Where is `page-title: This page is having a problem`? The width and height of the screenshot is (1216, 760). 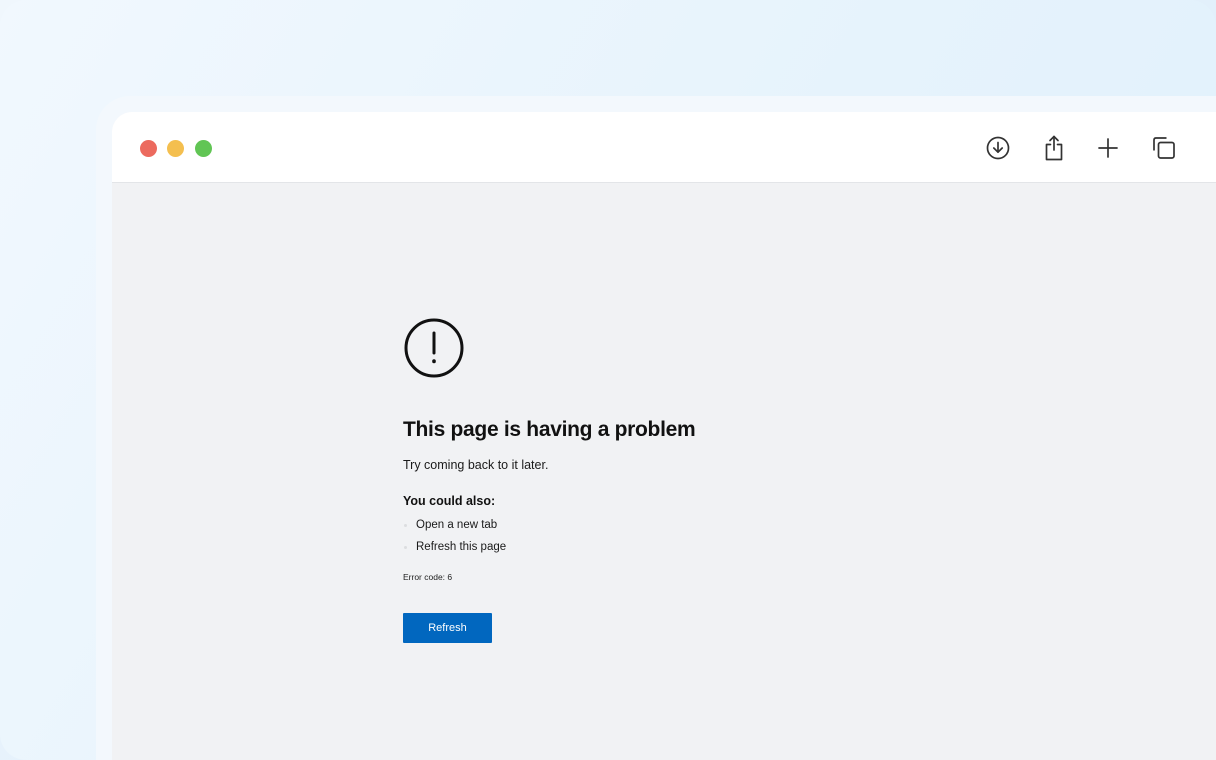 page-title: This page is having a problem is located at coordinates (549, 429).